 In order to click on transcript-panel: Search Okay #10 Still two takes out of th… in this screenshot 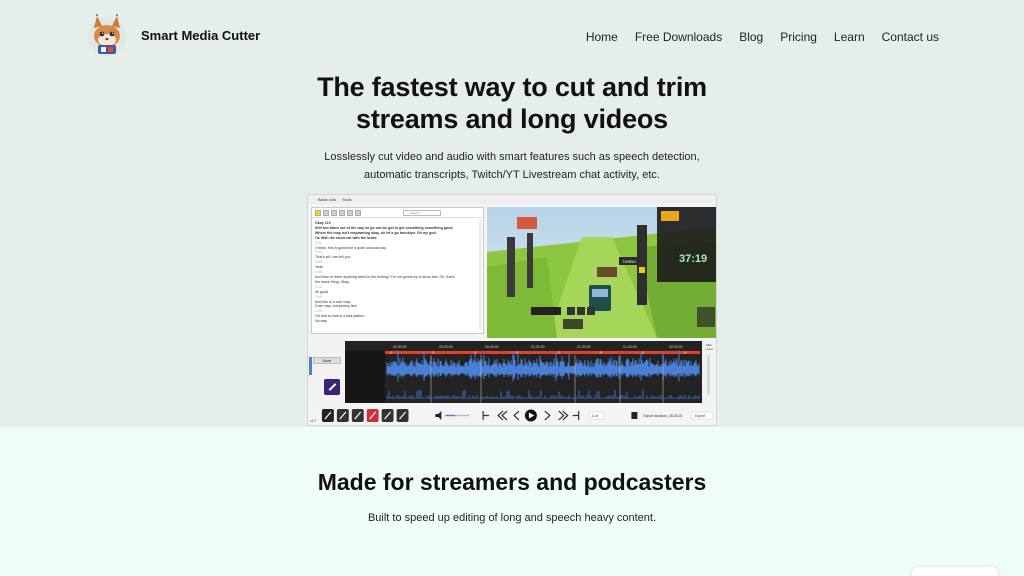, I will do `click(397, 270)`.